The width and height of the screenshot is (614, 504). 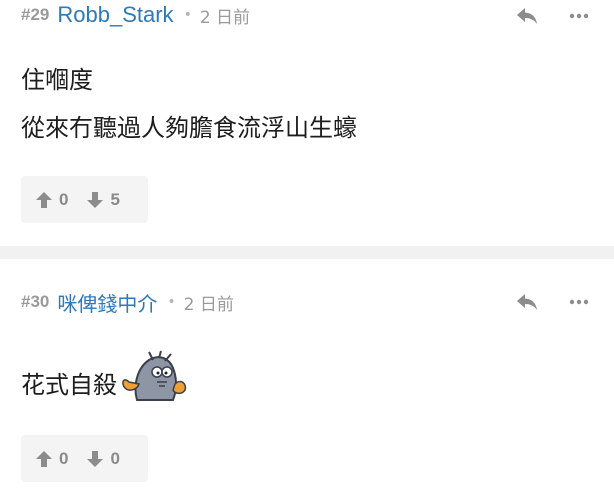 I want to click on downvote-button: 0, so click(x=103, y=458).